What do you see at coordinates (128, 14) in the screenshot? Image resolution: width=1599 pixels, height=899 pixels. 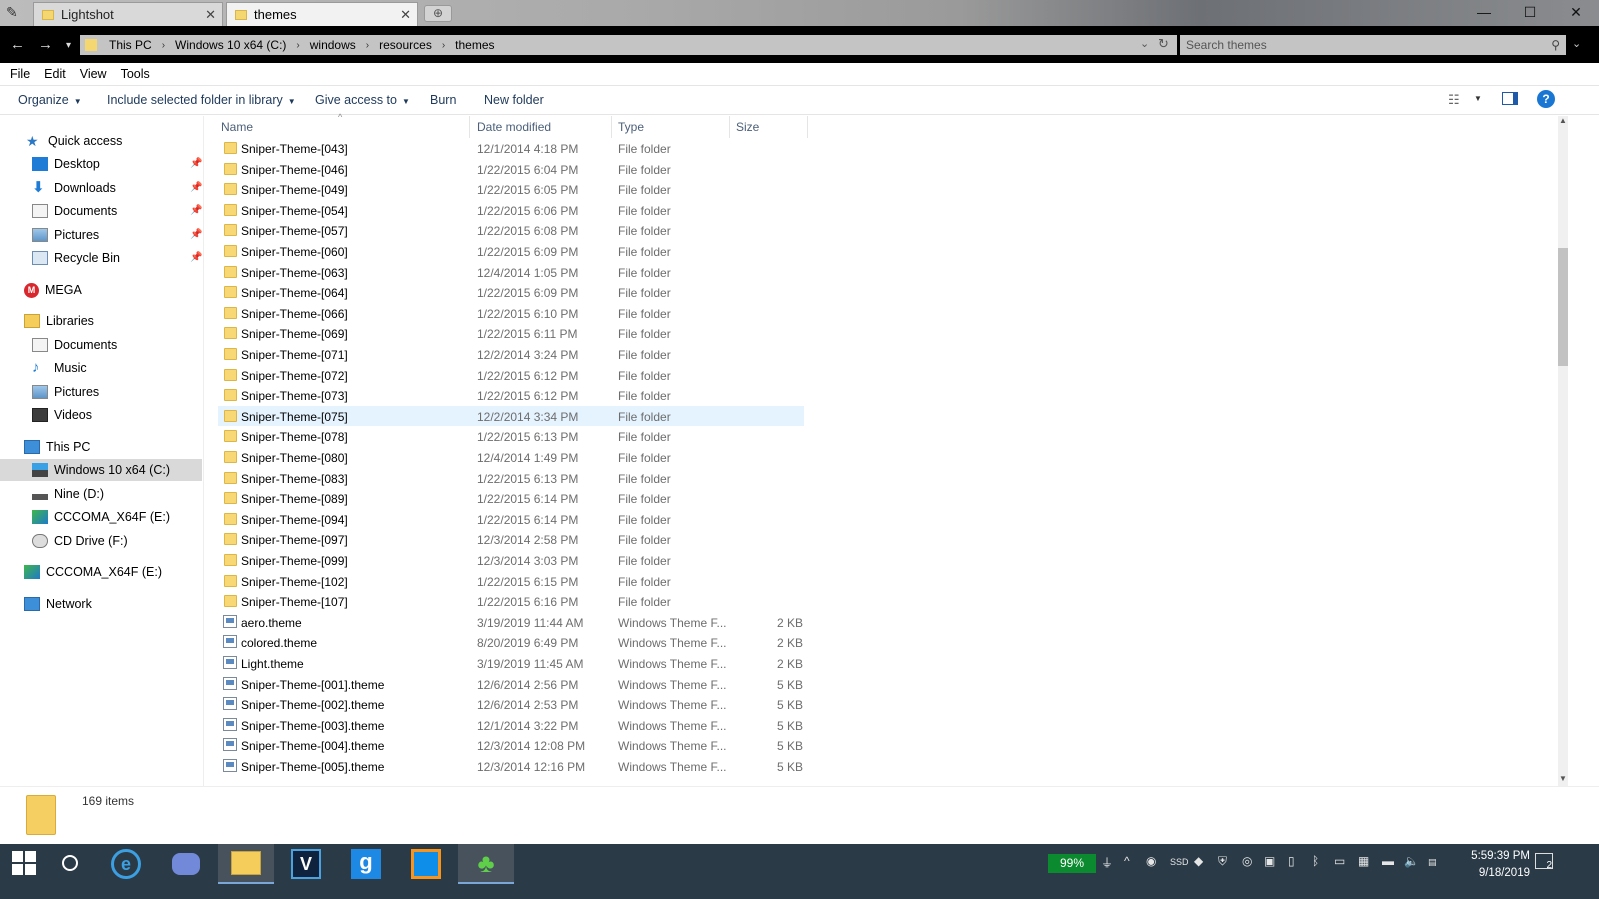 I see `tab-lightshot: Lightshot ✕` at bounding box center [128, 14].